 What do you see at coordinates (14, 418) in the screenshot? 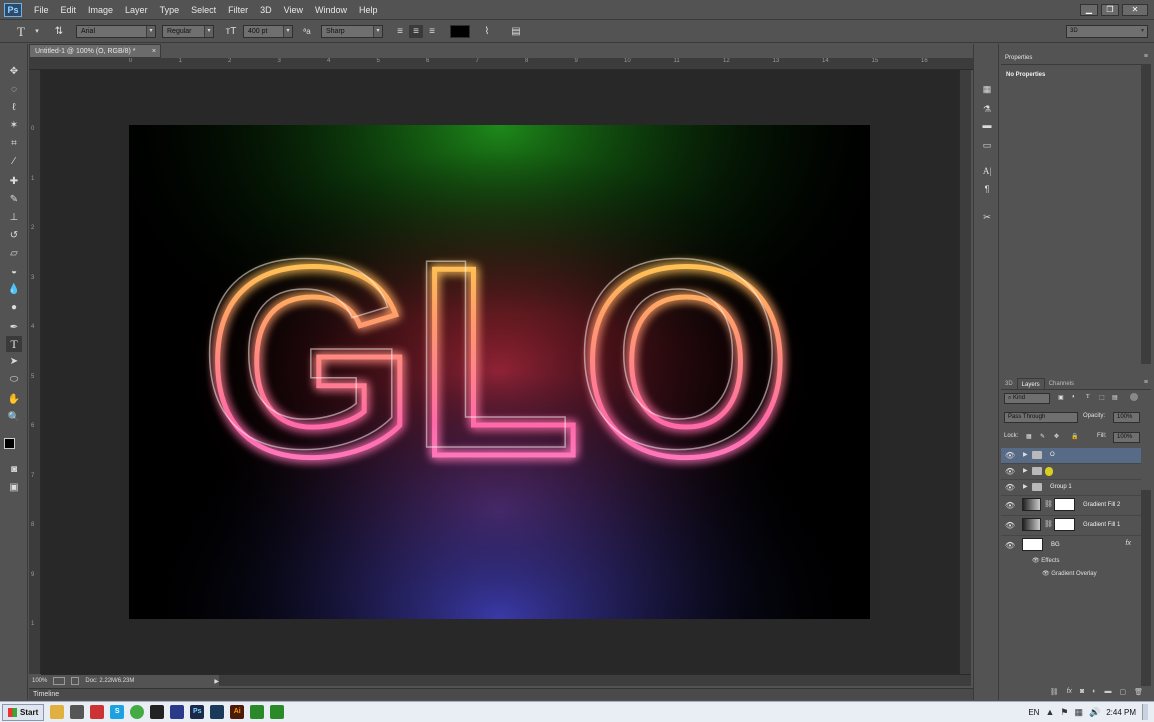
I see `zoom-tool-icon: 🔍` at bounding box center [14, 418].